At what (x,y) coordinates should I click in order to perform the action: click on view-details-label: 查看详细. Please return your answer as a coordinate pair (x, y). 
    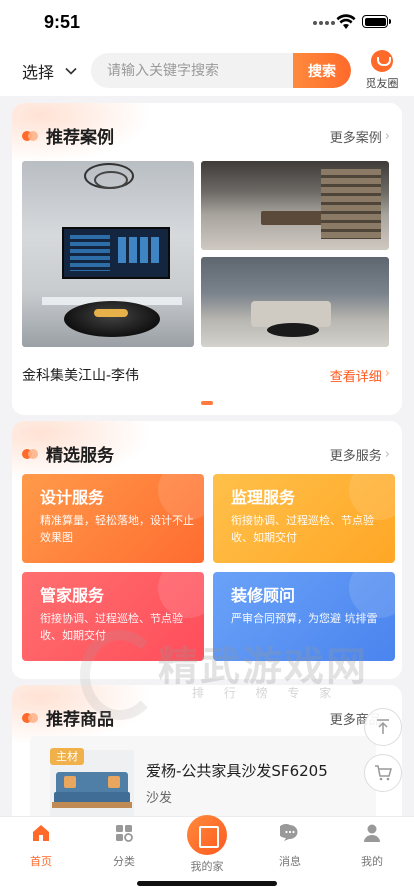
    Looking at the image, I should click on (355, 377).